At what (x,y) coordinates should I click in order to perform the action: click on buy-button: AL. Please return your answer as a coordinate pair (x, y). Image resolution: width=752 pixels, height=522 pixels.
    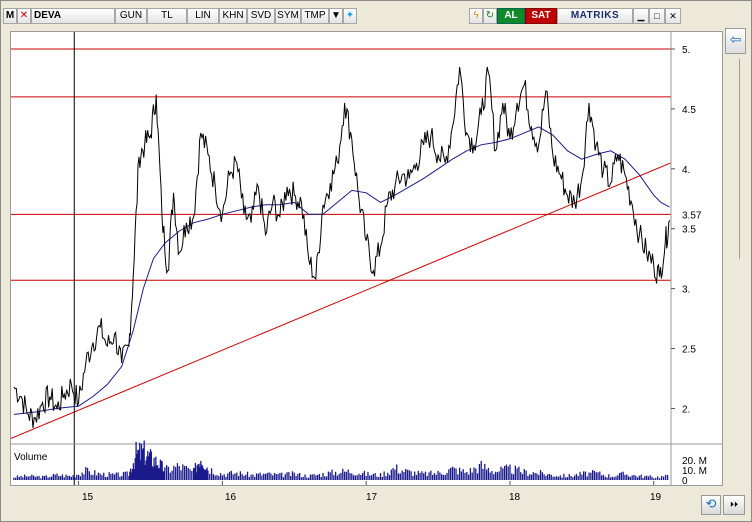
    Looking at the image, I should click on (511, 16).